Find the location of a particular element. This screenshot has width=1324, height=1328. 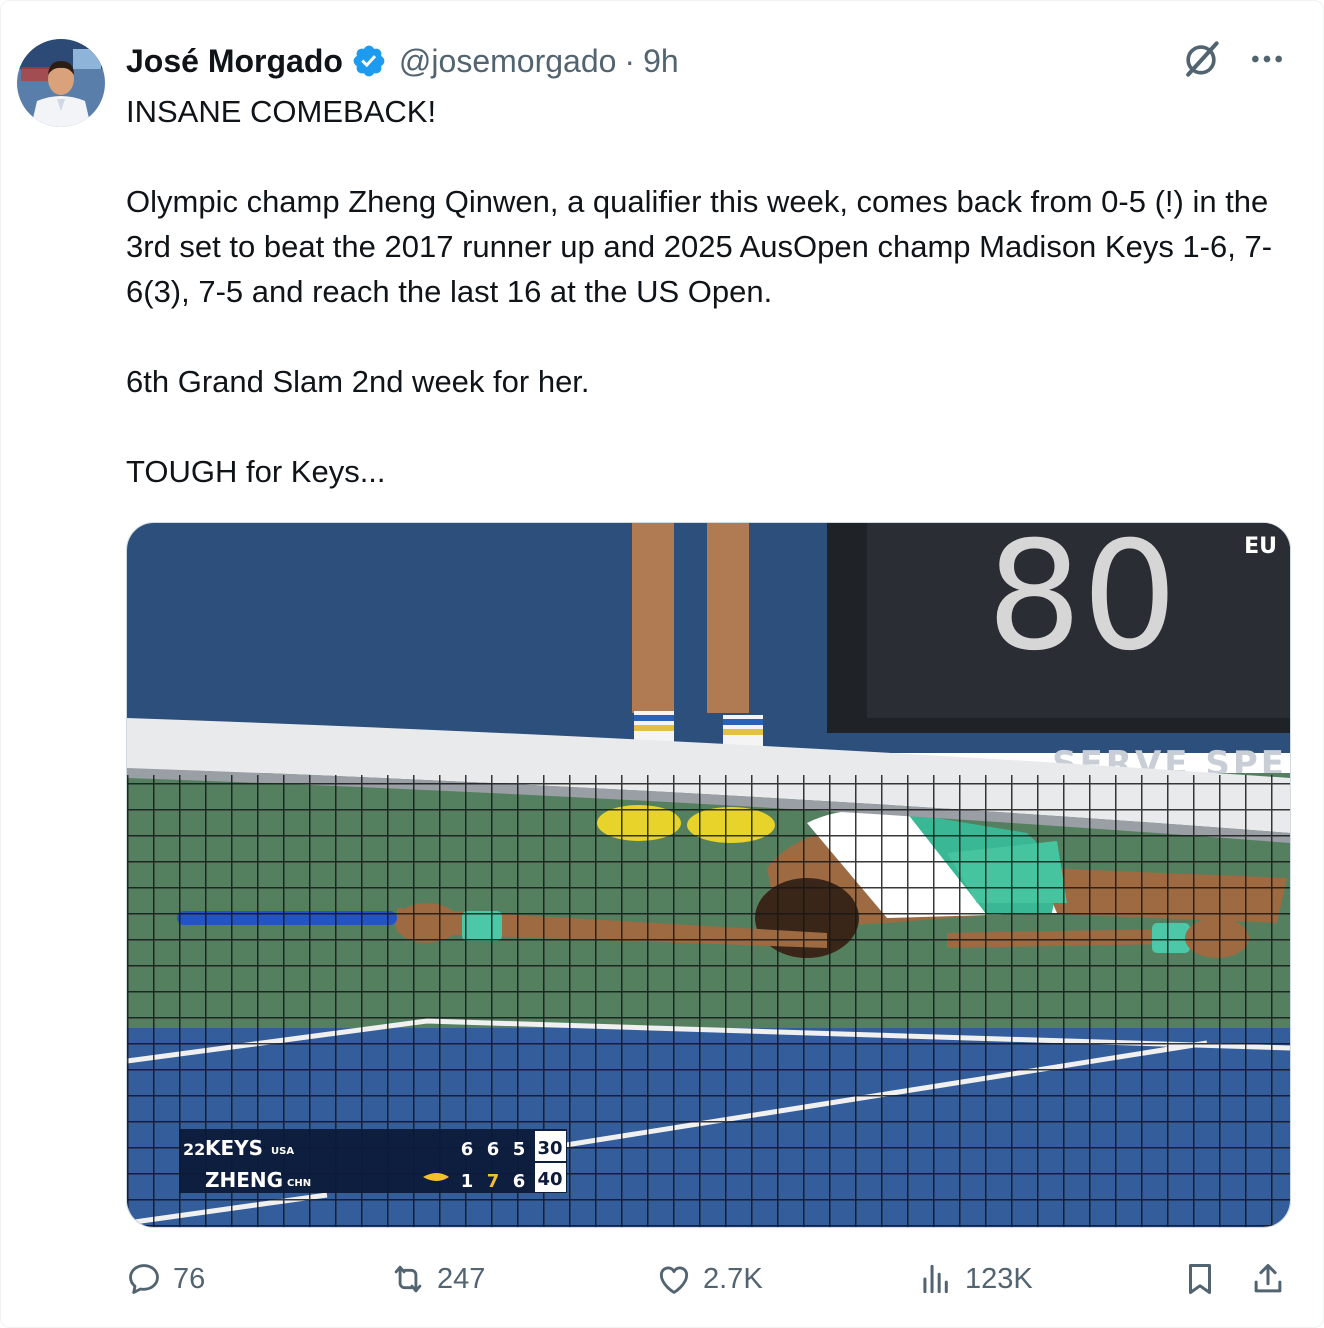

scoreboard-country: CHN is located at coordinates (299, 1183).